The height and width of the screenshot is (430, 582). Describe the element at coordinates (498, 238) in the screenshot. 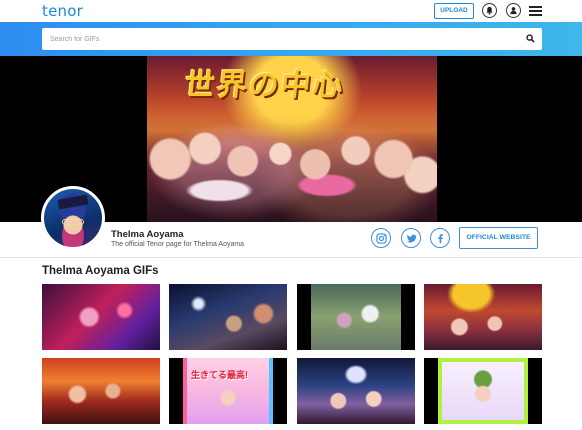

I see `official-website-button: OFFICIAL WEBSITE` at that location.